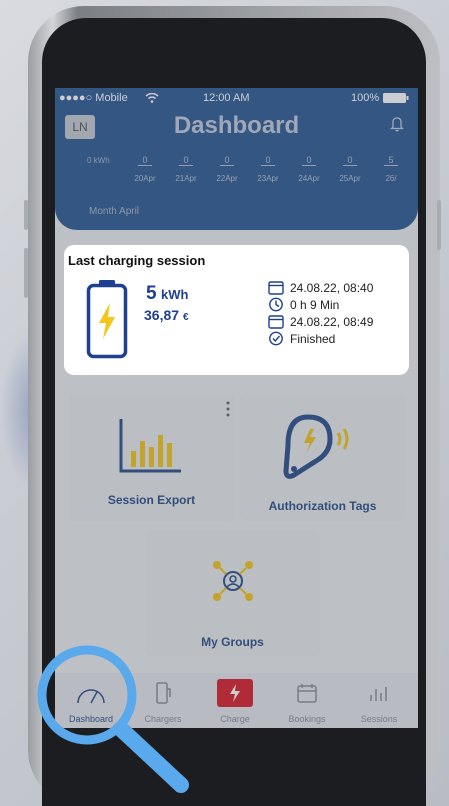  Describe the element at coordinates (276, 304) in the screenshot. I see `clock-icon` at that location.